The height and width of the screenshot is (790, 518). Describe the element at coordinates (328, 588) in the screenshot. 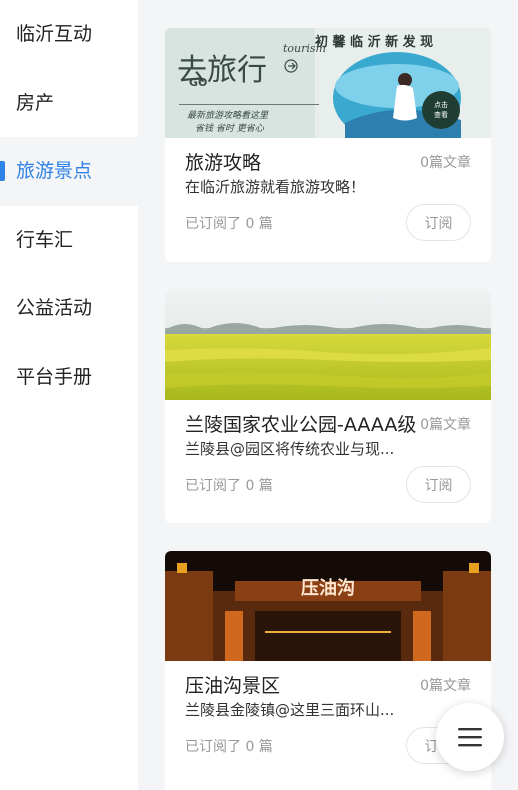

I see `svg-text: 压油沟` at that location.